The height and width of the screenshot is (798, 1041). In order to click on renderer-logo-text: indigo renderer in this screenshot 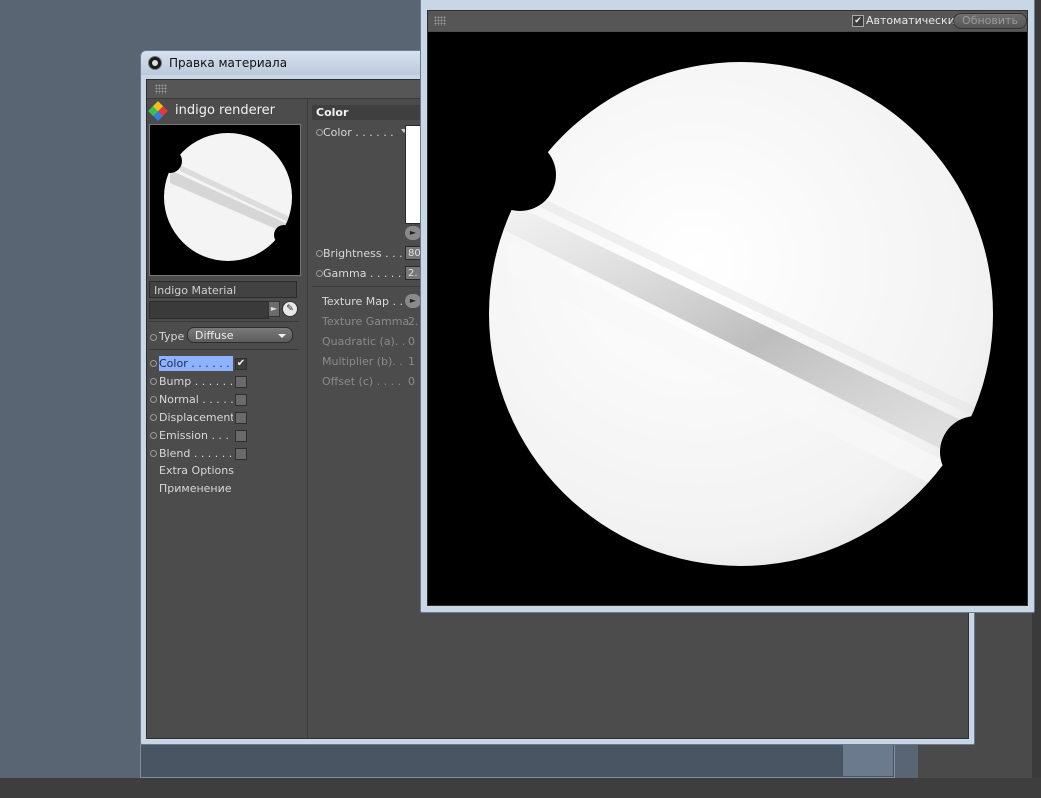, I will do `click(225, 110)`.